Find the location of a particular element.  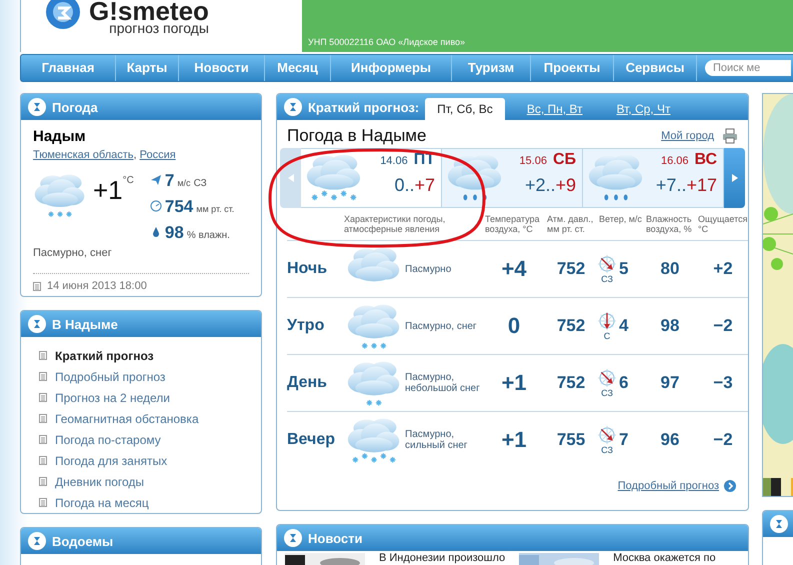

temperature: 0 is located at coordinates (514, 326).